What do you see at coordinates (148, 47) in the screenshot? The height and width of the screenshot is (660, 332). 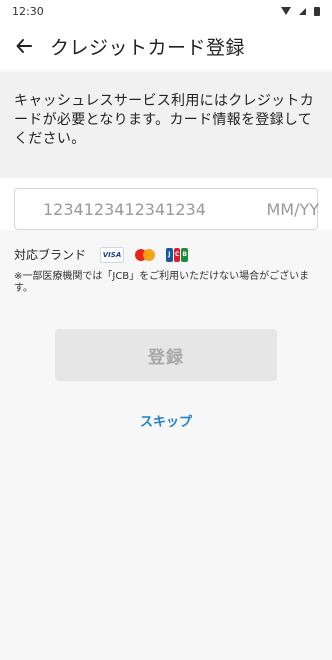 I see `page-title: クレジットカード登録` at bounding box center [148, 47].